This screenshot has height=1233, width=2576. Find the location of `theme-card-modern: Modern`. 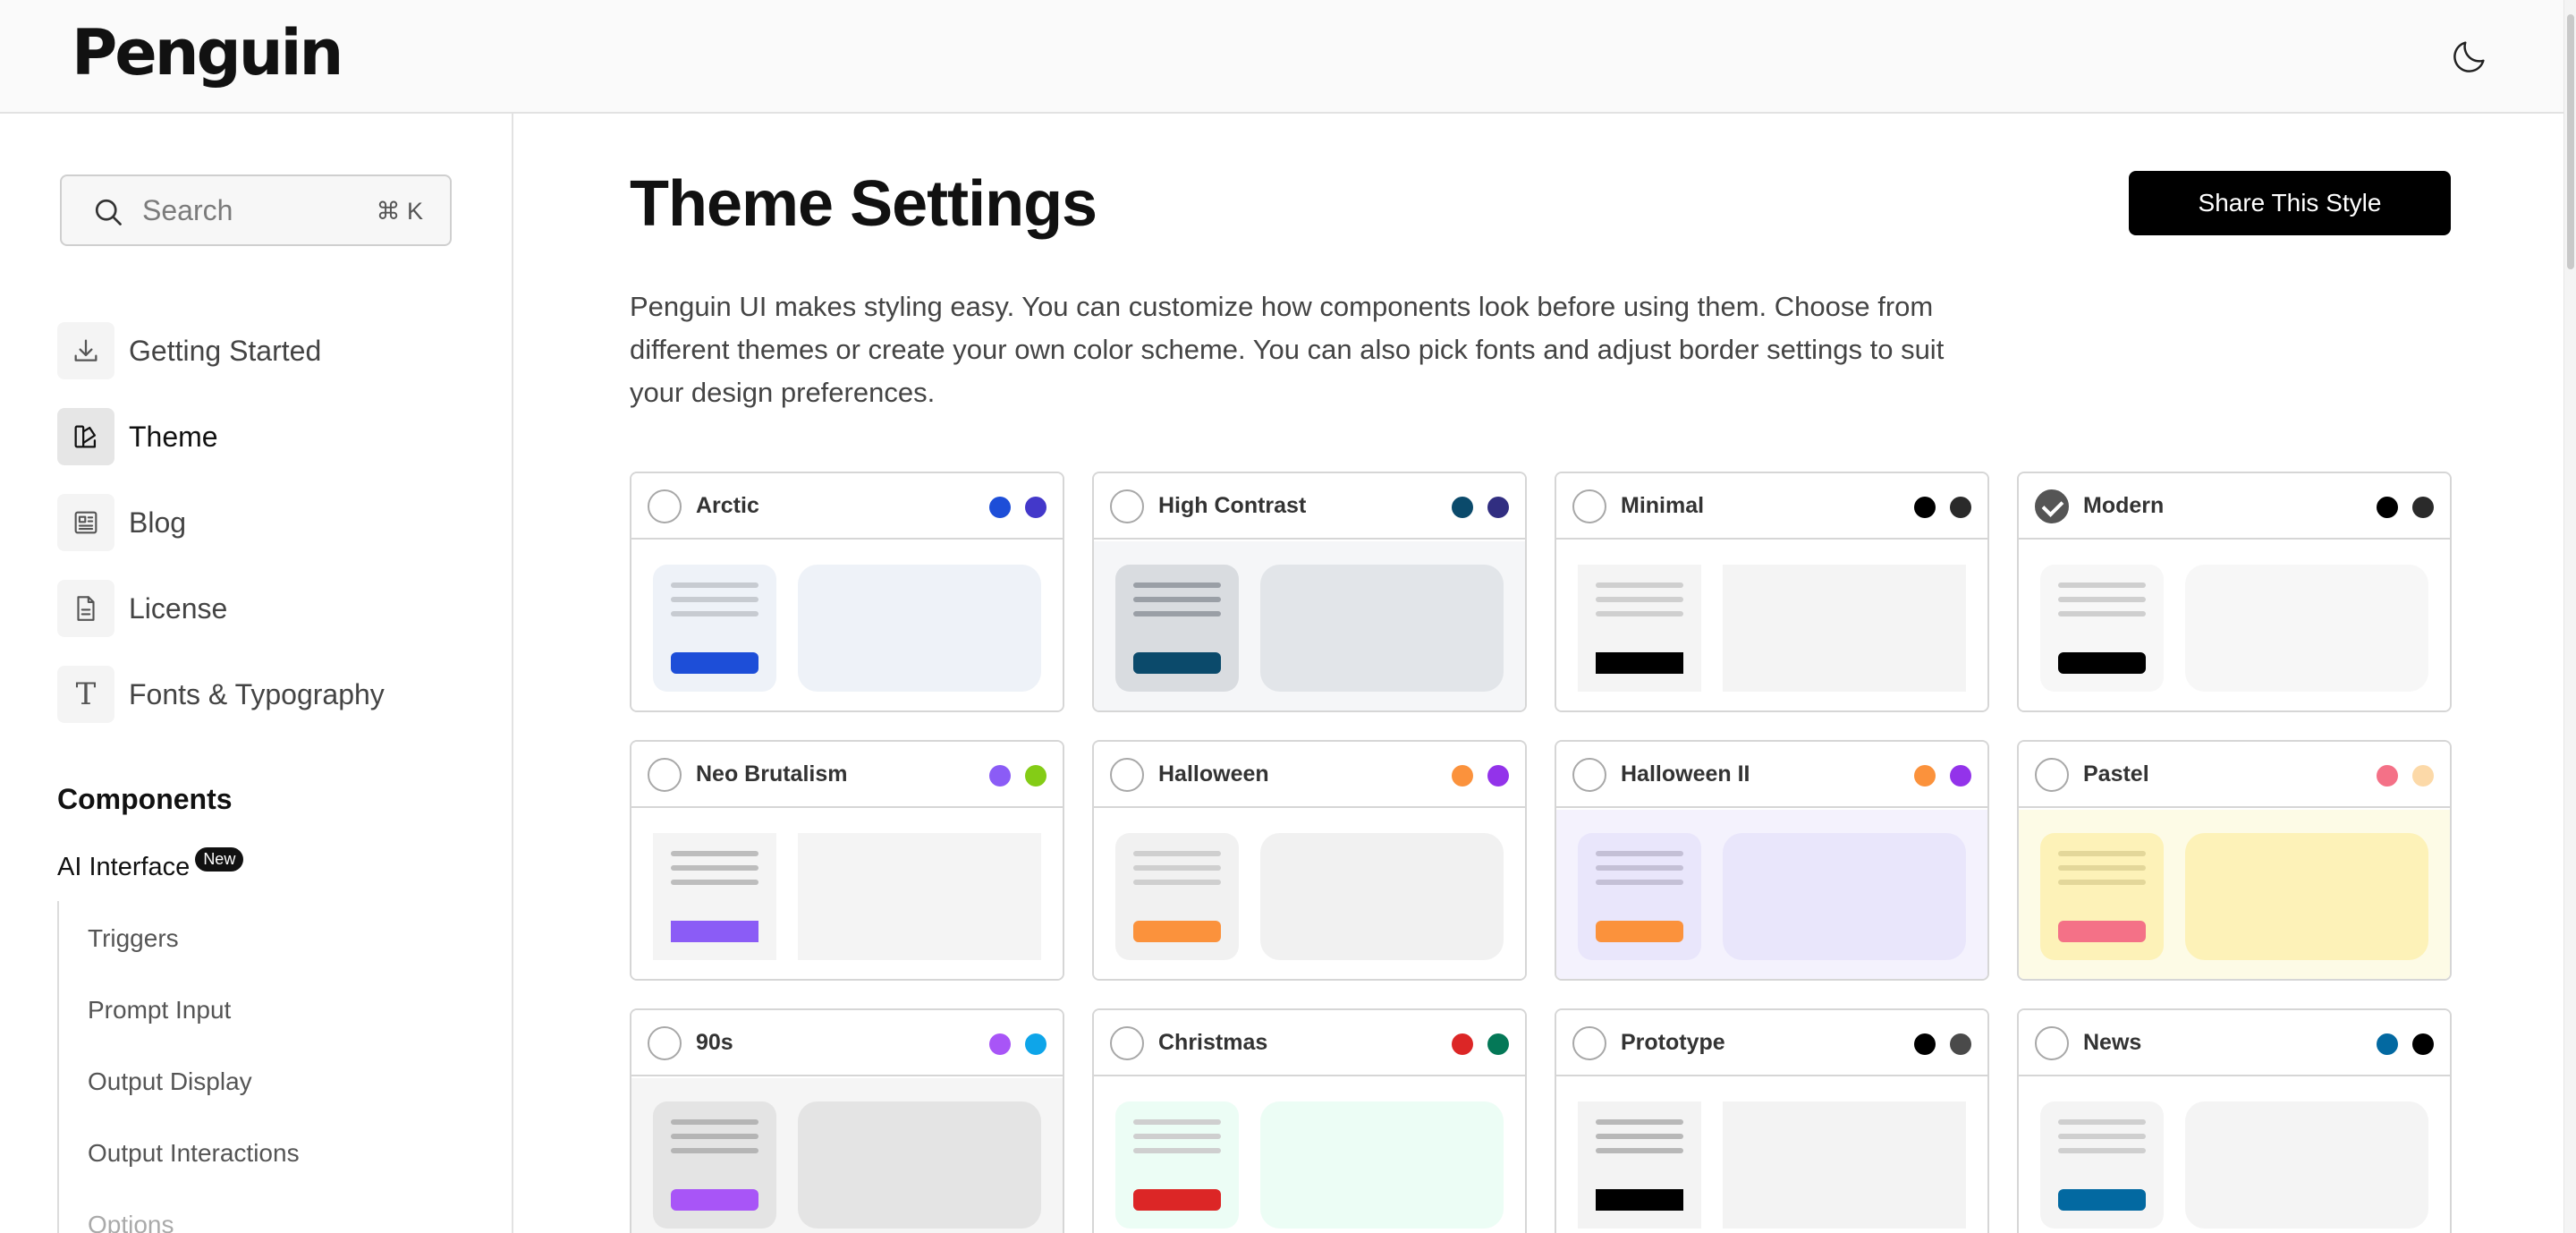

theme-card-modern: Modern is located at coordinates (2234, 592).